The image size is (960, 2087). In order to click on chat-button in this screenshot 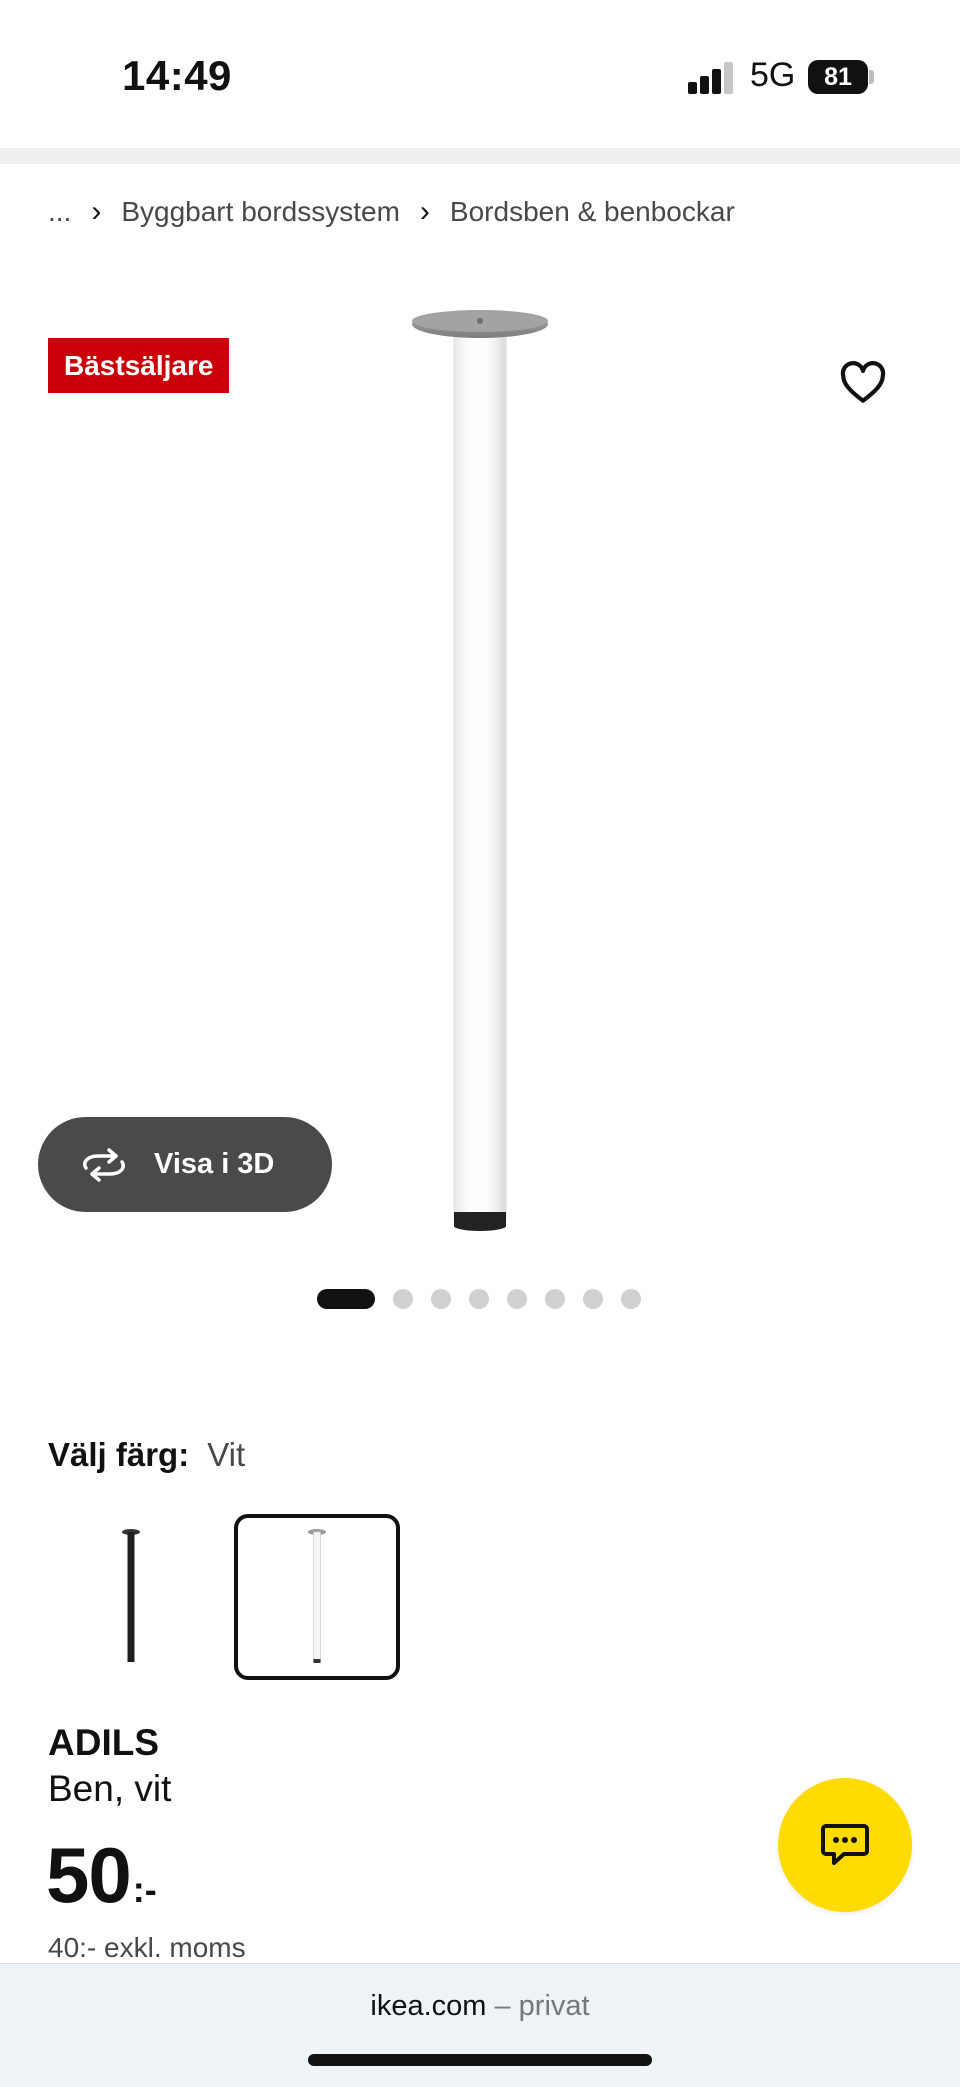, I will do `click(845, 1845)`.